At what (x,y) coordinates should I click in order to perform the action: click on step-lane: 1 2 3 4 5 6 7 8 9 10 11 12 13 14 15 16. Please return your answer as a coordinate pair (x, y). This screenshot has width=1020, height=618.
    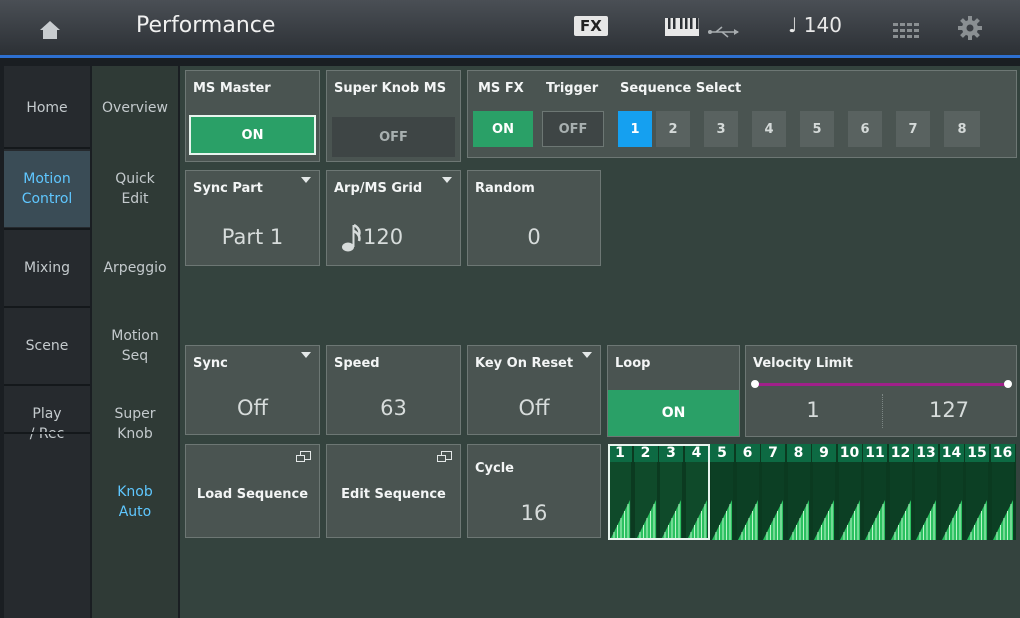
    Looking at the image, I should click on (812, 492).